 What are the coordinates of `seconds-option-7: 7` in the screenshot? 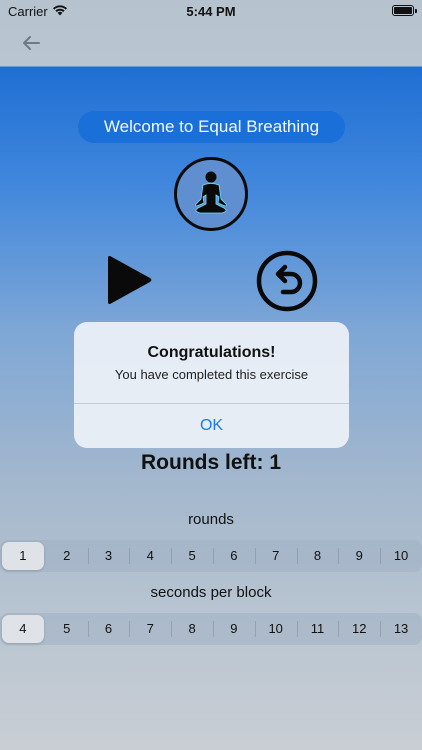 It's located at (150, 629).